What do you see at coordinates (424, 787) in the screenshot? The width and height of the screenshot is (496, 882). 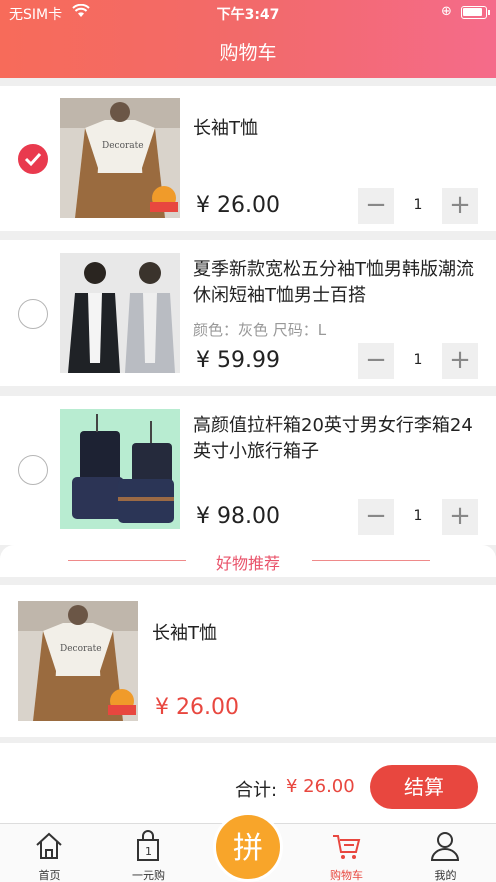 I see `checkout-button: 结算` at bounding box center [424, 787].